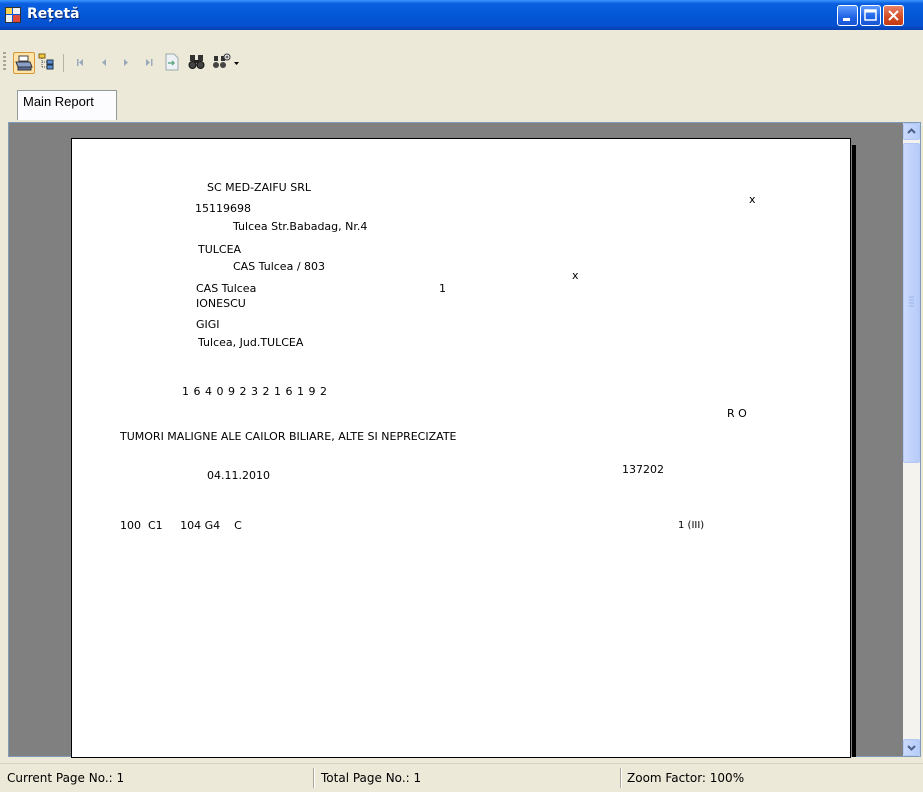 The width and height of the screenshot is (923, 792). I want to click on goto-page-button, so click(173, 63).